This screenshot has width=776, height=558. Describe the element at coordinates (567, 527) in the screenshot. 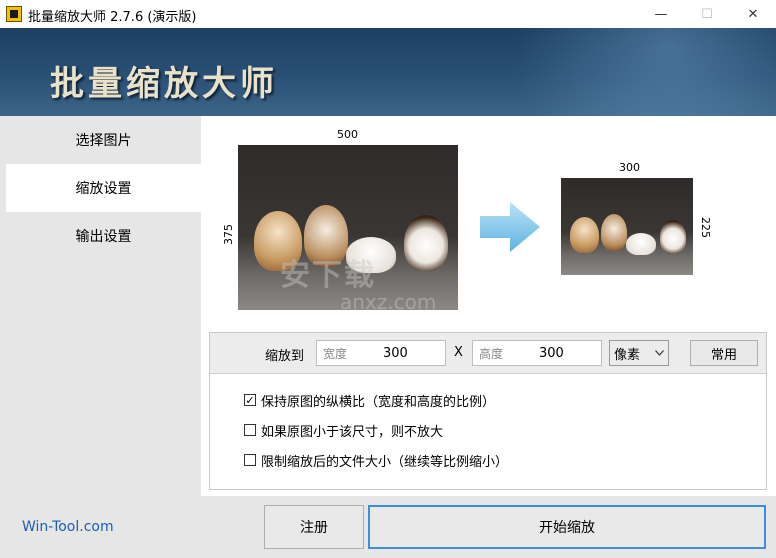

I see `start-scaling-button: 开始缩放` at that location.